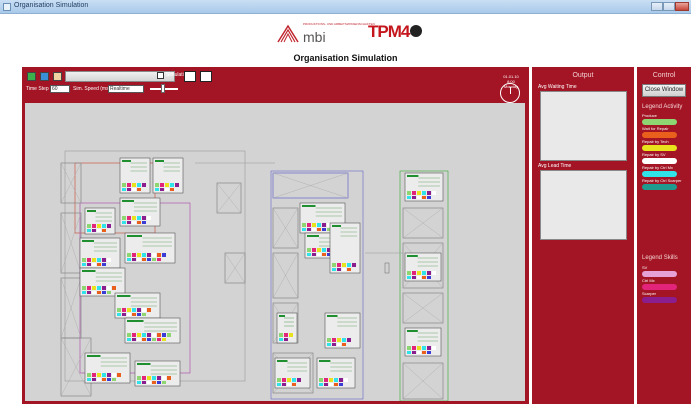 The width and height of the screenshot is (691, 404). I want to click on app-icon, so click(7, 7).